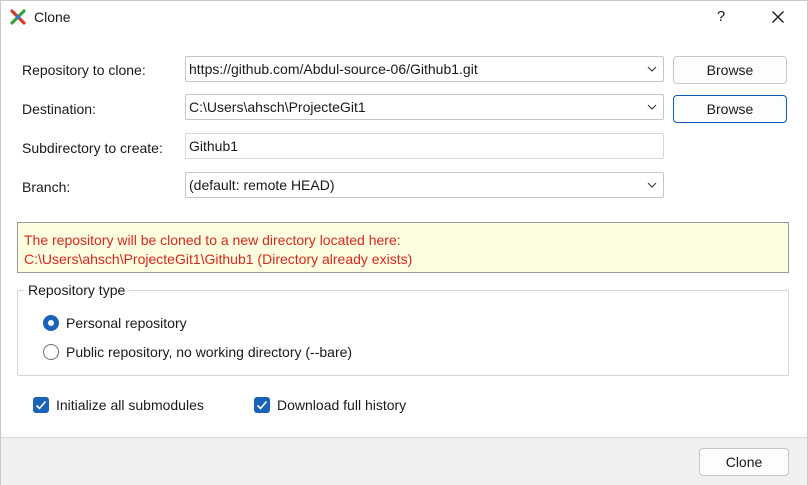 Image resolution: width=808 pixels, height=485 pixels. Describe the element at coordinates (262, 185) in the screenshot. I see `branch-value: (default: remote HEAD)` at that location.